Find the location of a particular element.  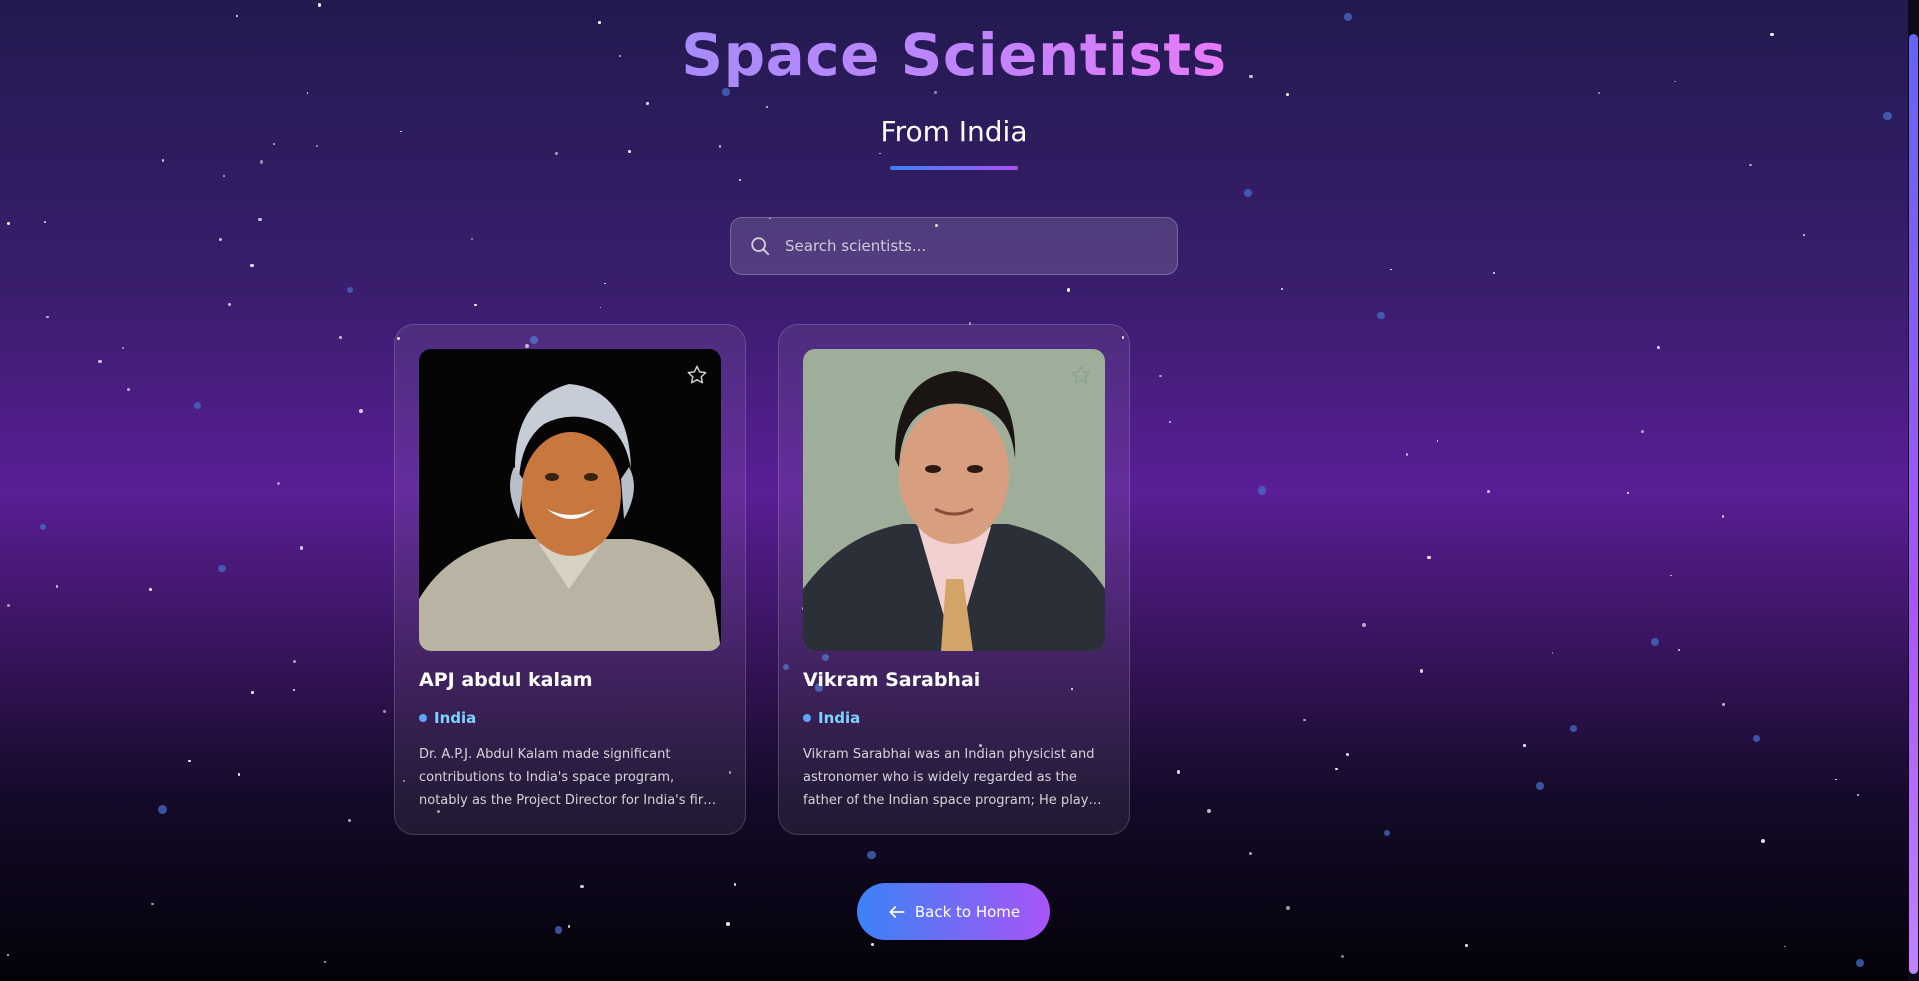

scientist-country: India is located at coordinates (447, 718).